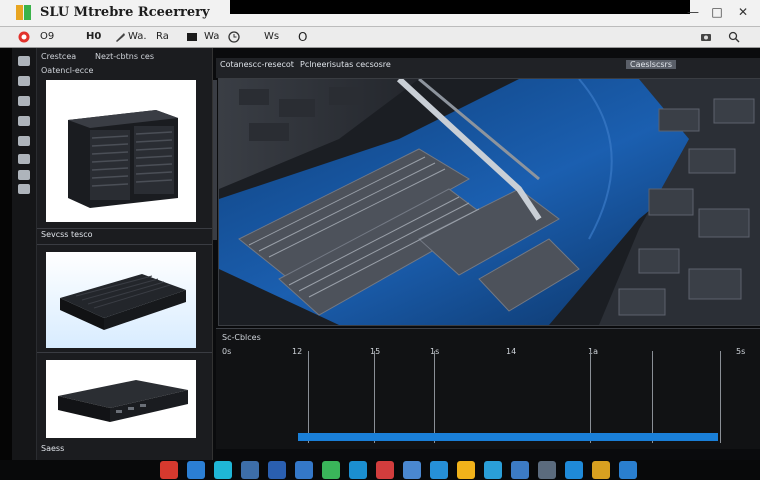 This screenshot has width=760, height=480. What do you see at coordinates (169, 470) in the screenshot?
I see `app-red-icon` at bounding box center [169, 470].